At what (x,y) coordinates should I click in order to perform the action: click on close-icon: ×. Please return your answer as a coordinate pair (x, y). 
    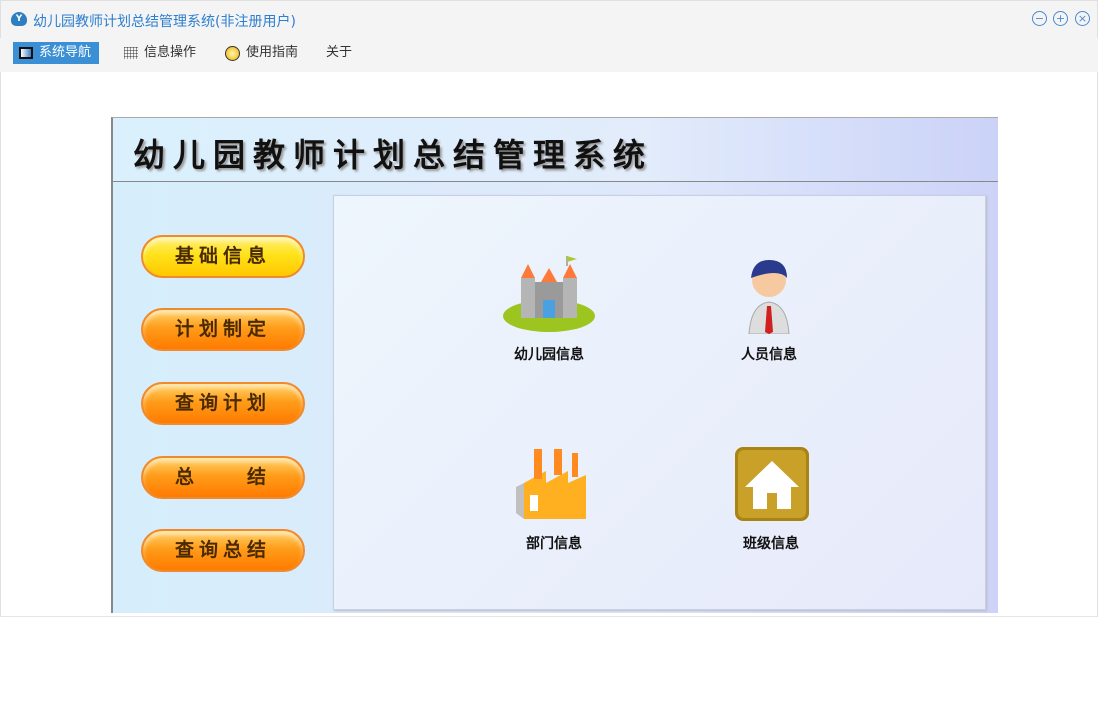
    Looking at the image, I should click on (1082, 18).